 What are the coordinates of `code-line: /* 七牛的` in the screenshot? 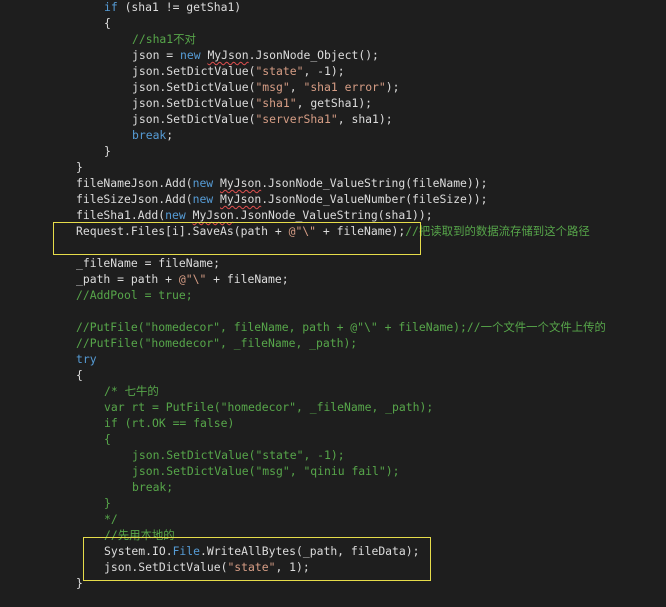 It's located at (131, 391).